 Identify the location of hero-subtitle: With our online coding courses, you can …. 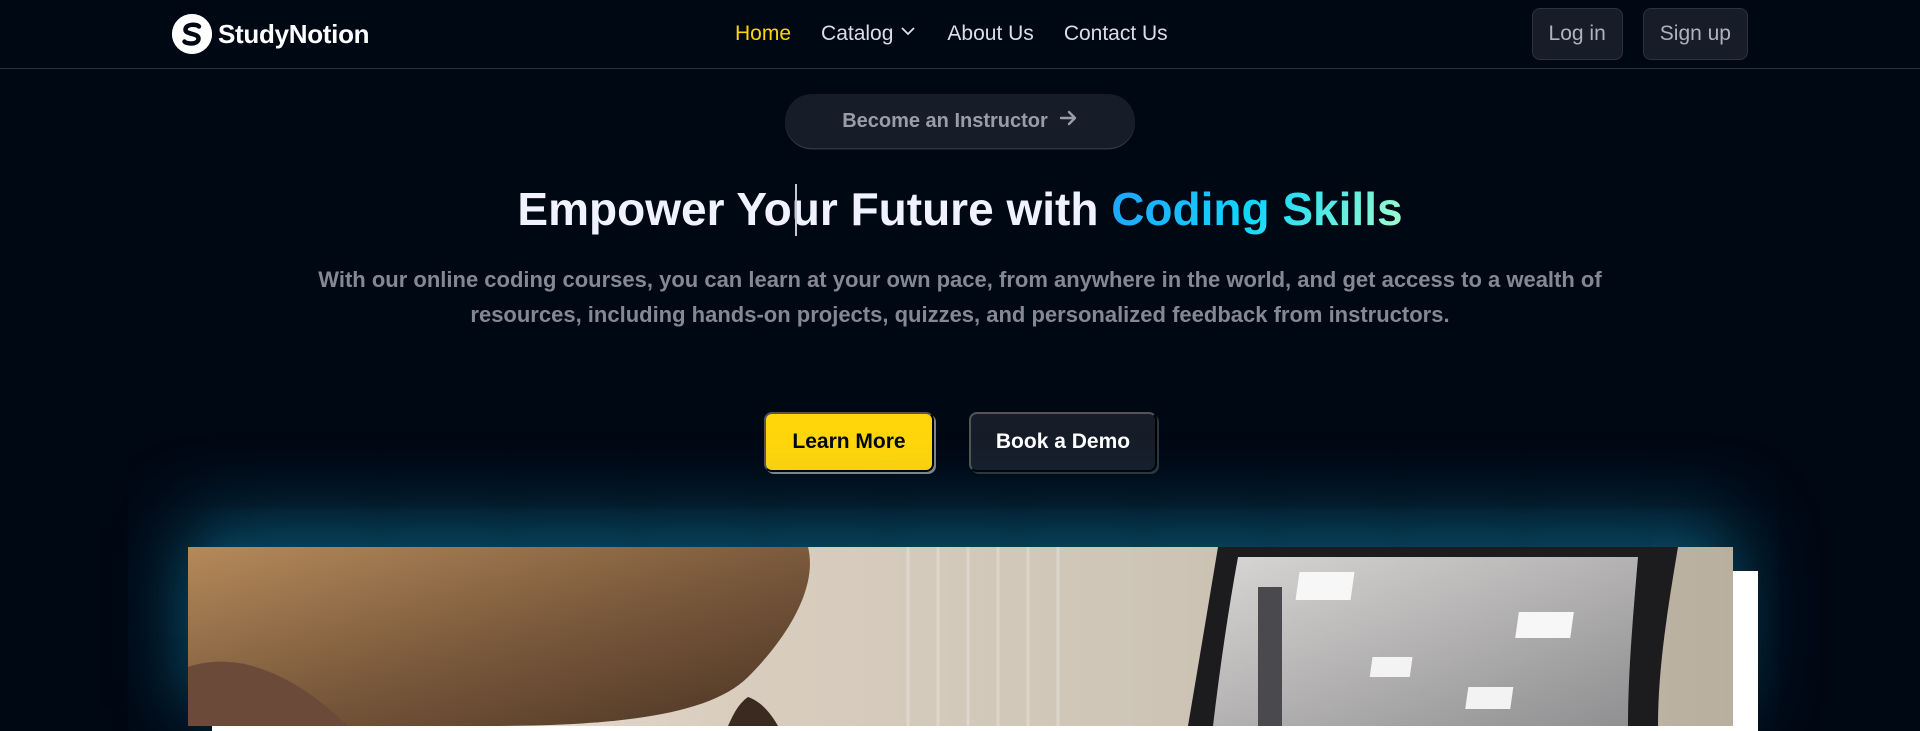
(960, 297).